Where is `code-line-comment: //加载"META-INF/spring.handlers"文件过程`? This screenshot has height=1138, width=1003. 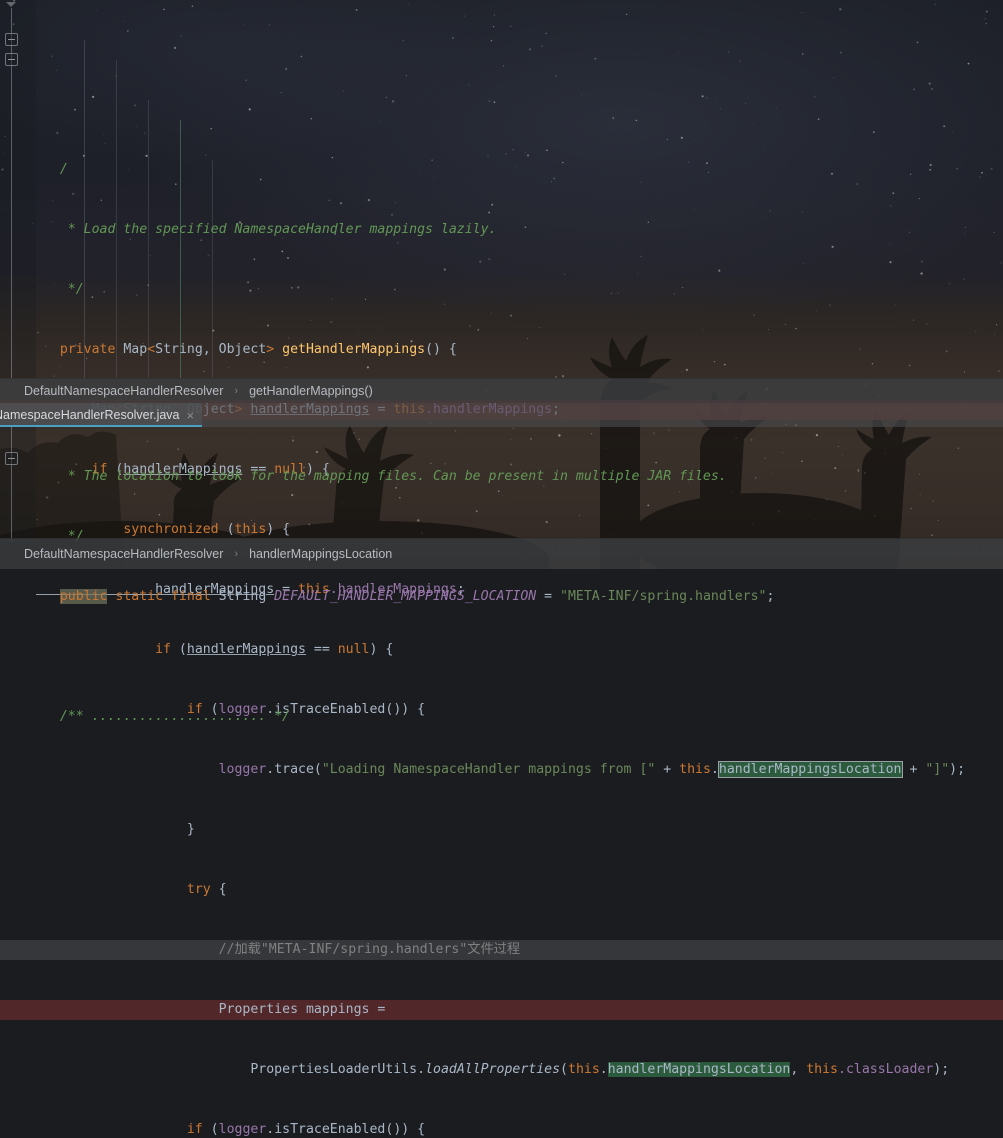 code-line-comment: //加载"META-INF/spring.handlers"文件过程 is located at coordinates (501, 950).